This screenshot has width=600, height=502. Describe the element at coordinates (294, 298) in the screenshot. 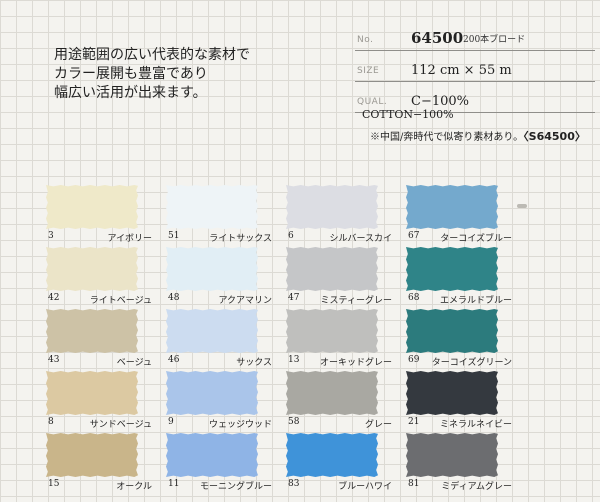

I see `swatch-number: 47` at that location.